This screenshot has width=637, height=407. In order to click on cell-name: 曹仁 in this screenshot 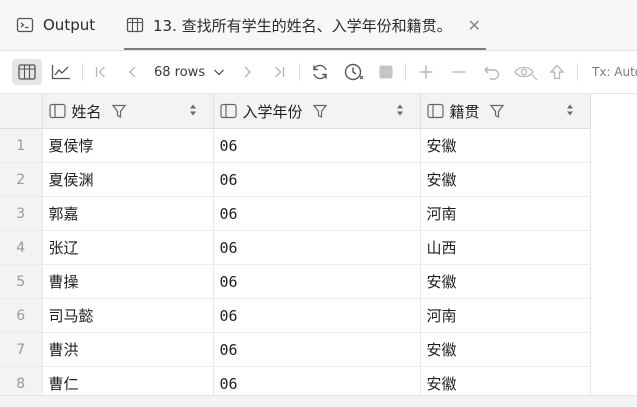, I will do `click(128, 380)`.